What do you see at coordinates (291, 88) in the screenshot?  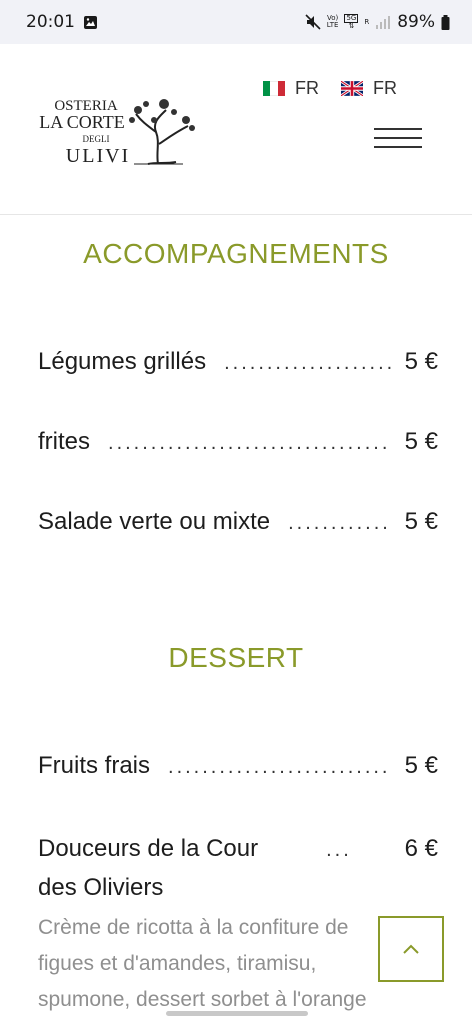 I see `language-italian: FR` at bounding box center [291, 88].